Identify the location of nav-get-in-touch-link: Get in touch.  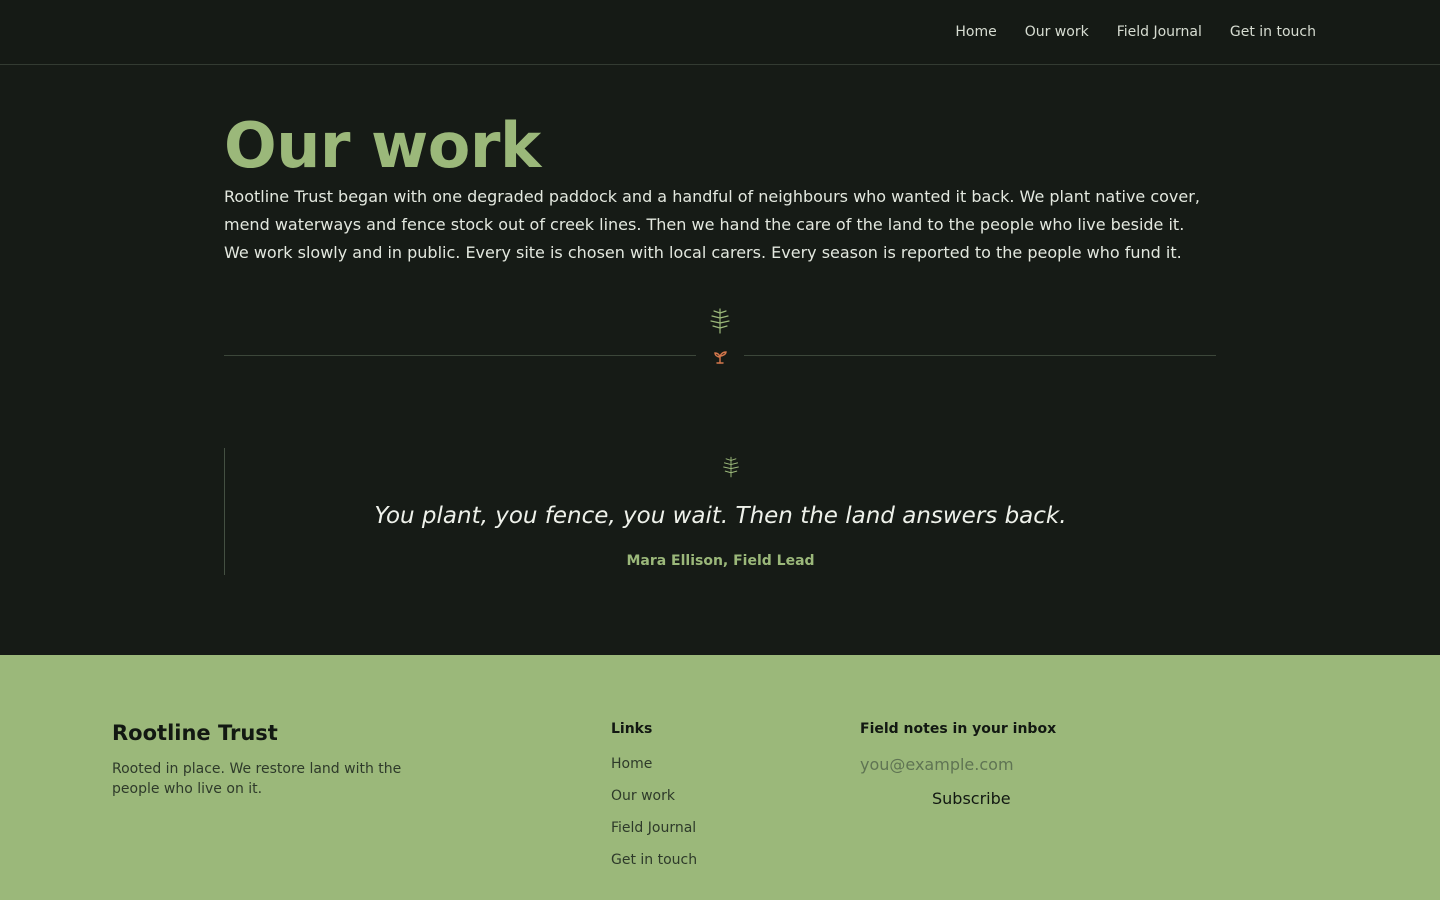
(1273, 32).